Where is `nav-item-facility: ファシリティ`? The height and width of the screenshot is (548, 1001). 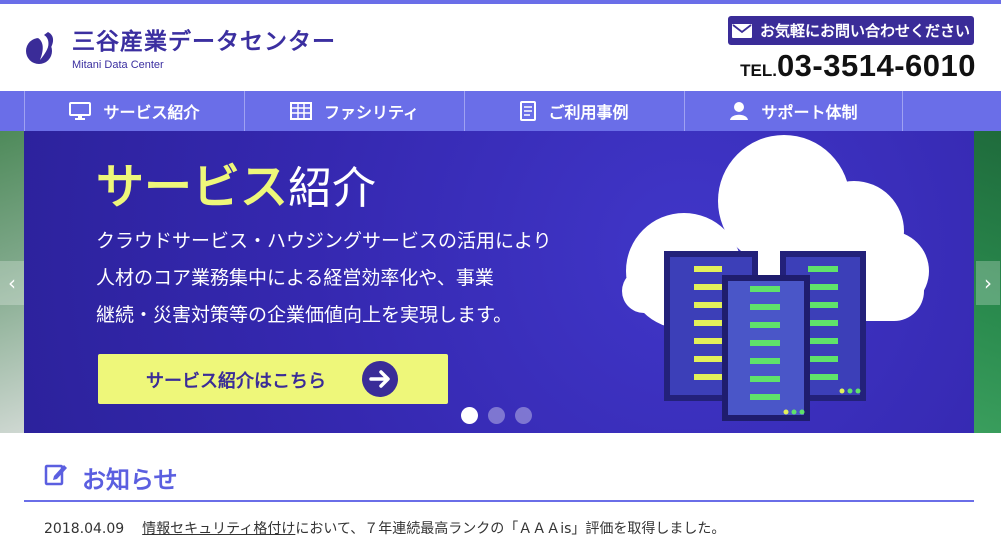
nav-item-facility: ファシリティ is located at coordinates (354, 111).